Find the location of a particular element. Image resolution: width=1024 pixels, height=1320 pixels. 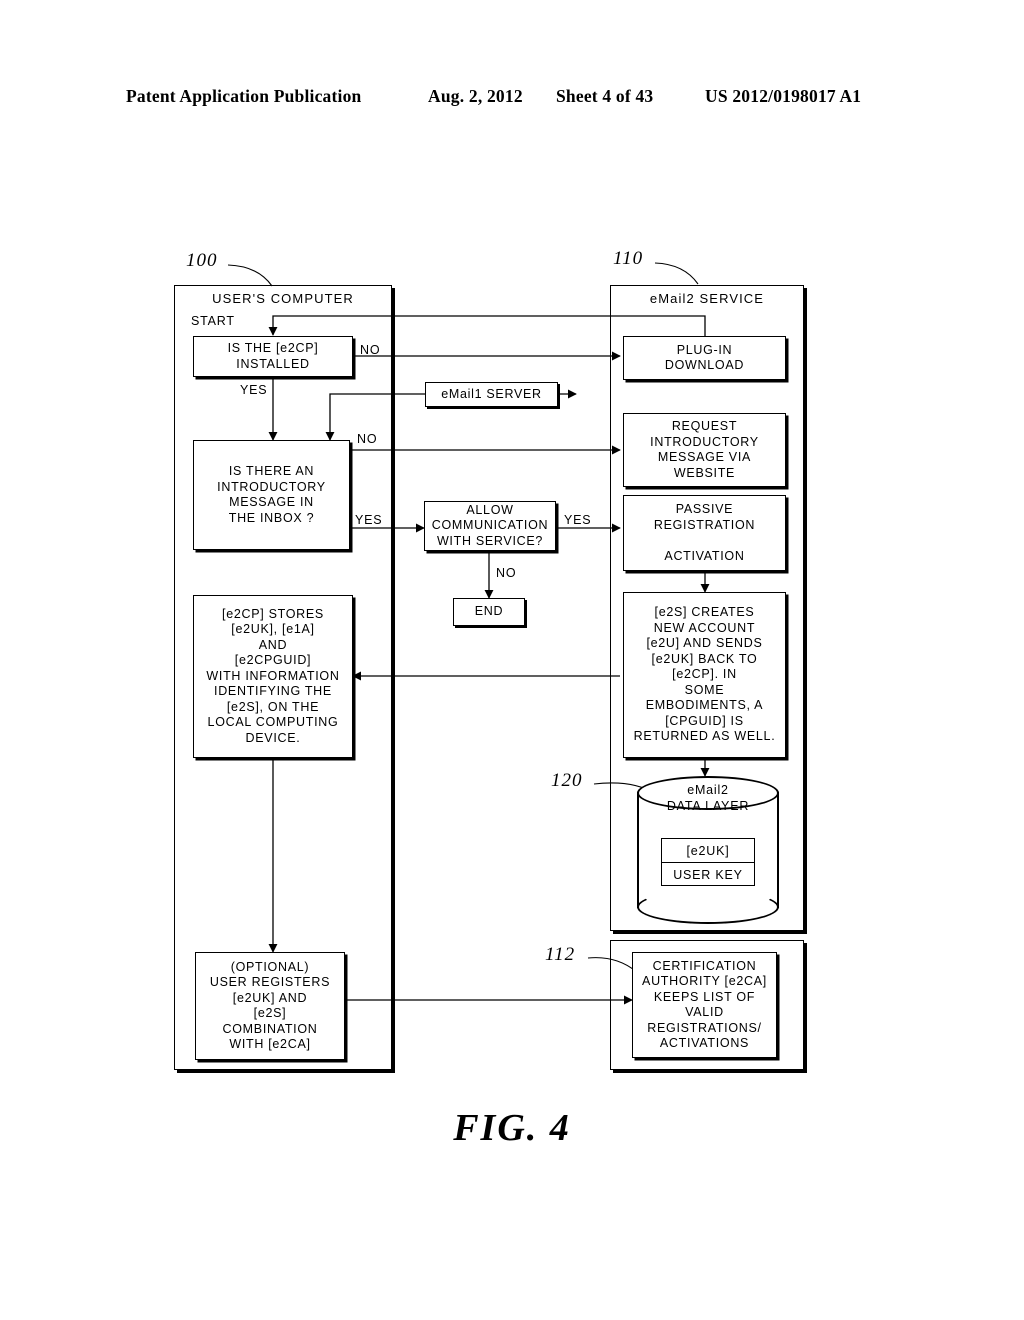

ref-numeral-100: 100 is located at coordinates (202, 260).